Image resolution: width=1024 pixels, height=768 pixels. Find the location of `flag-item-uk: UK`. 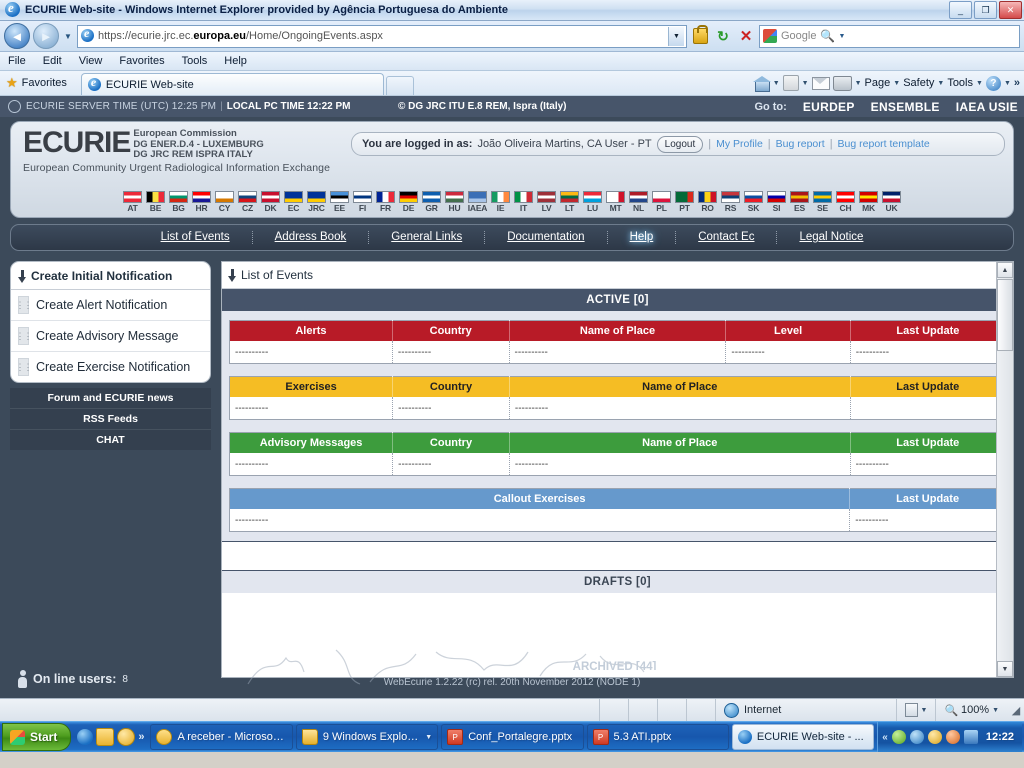

flag-item-uk: UK is located at coordinates (891, 202).